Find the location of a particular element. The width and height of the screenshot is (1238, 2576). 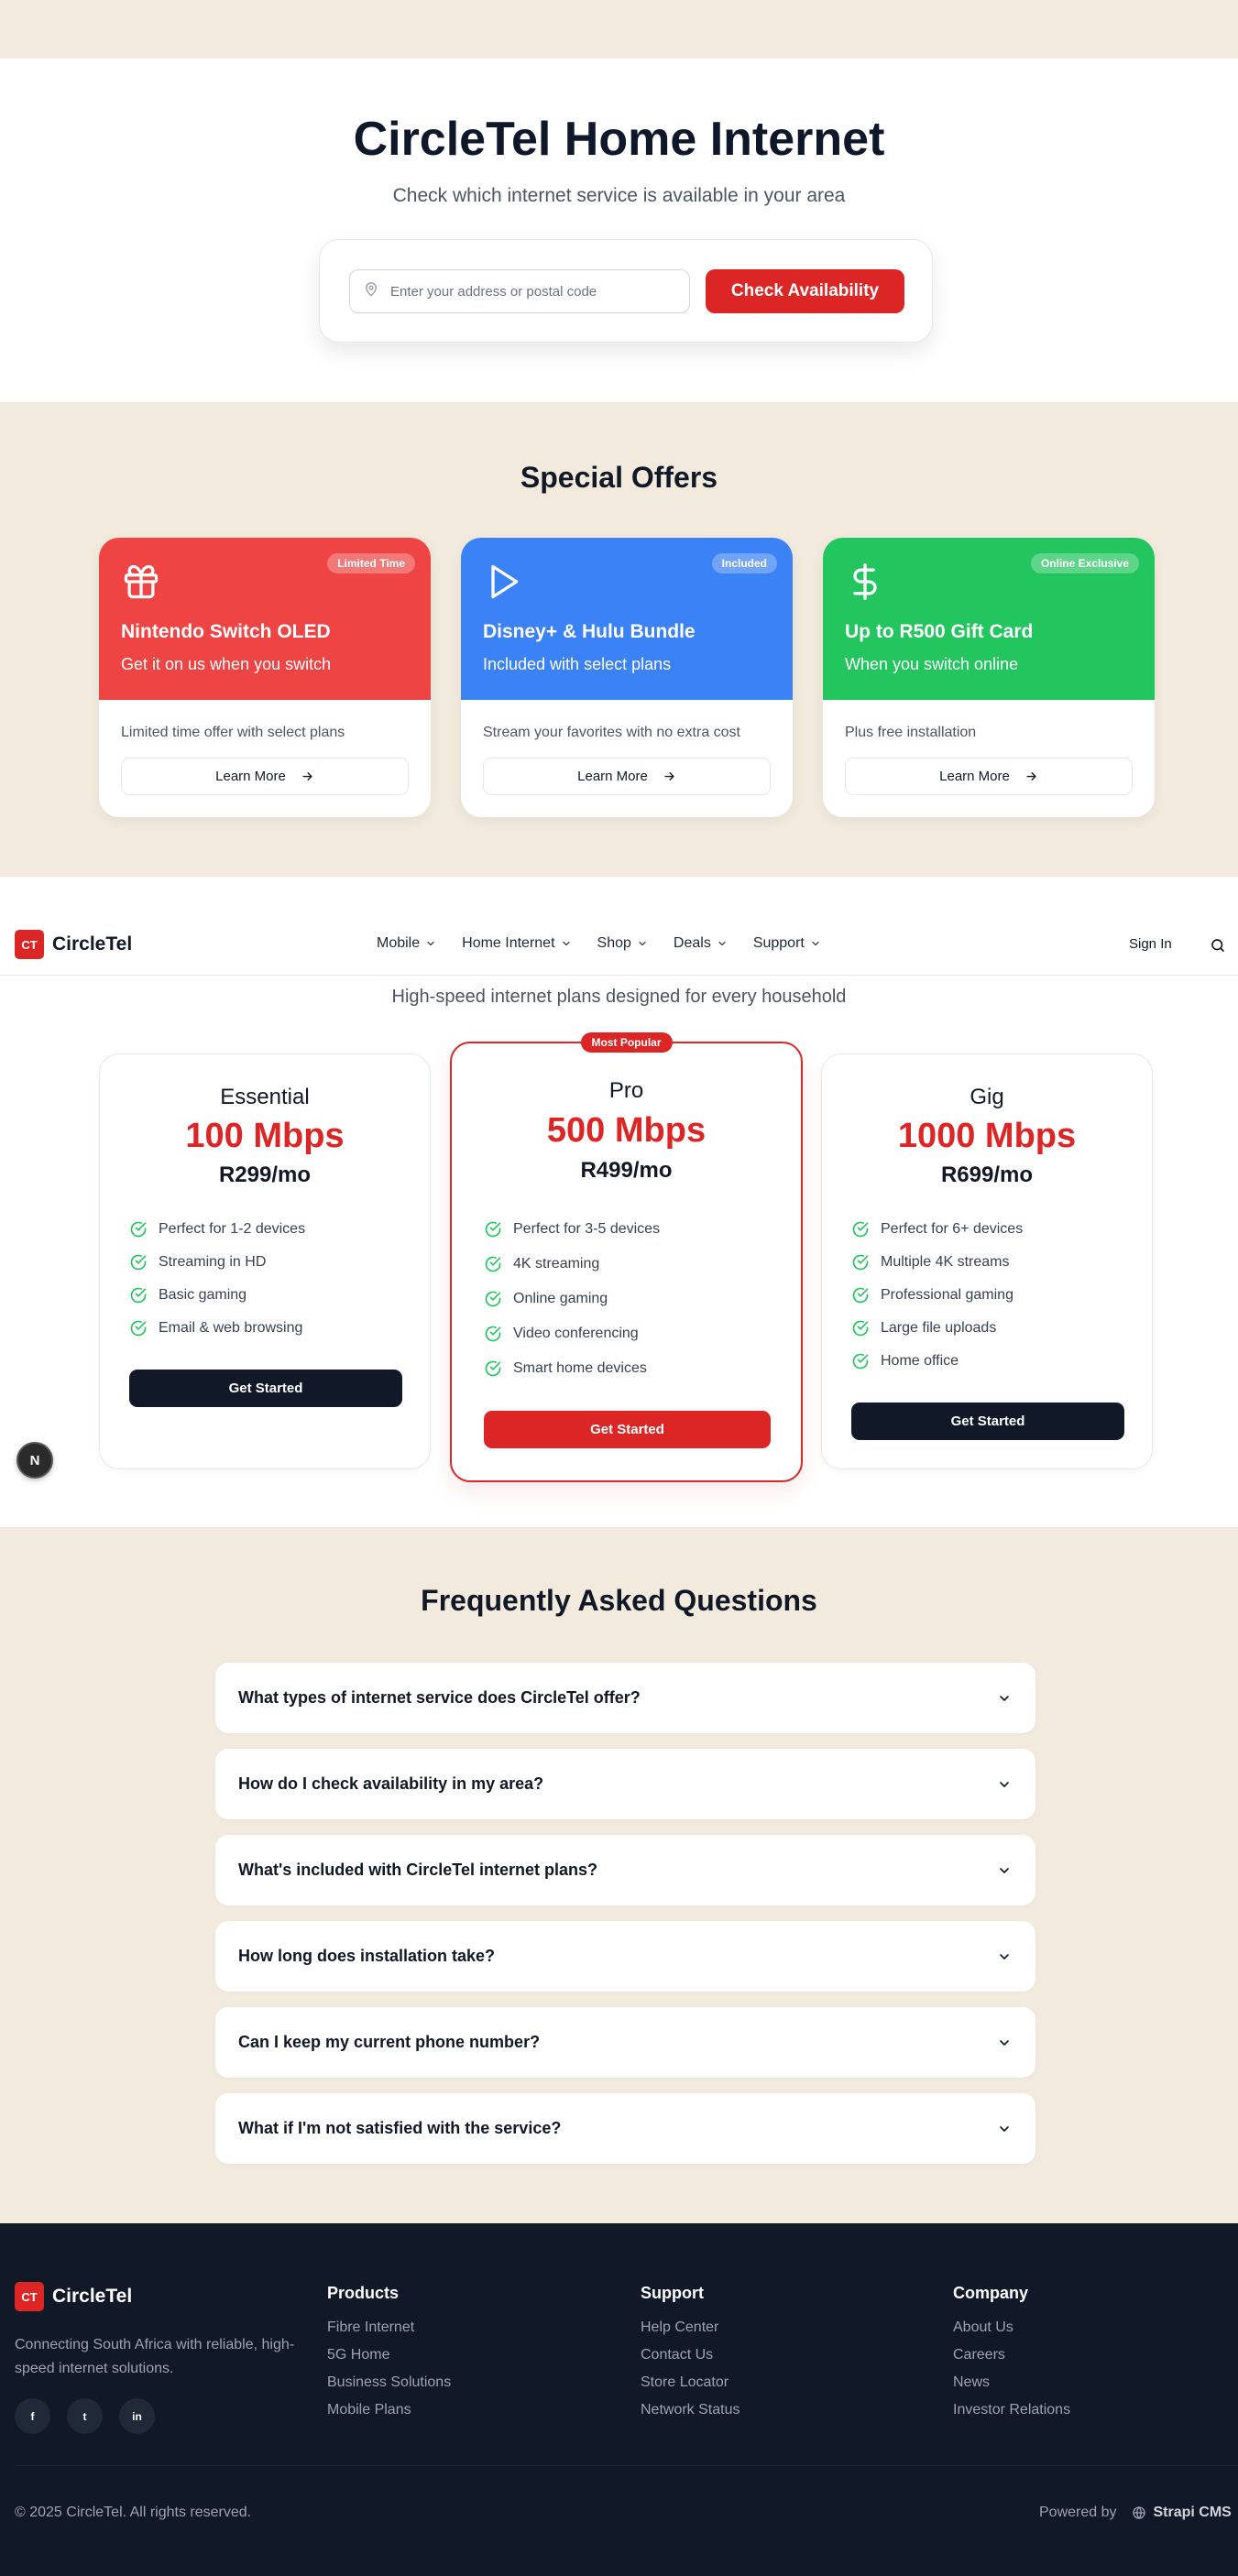

offer-subtitle: Included with select plans is located at coordinates (577, 664).